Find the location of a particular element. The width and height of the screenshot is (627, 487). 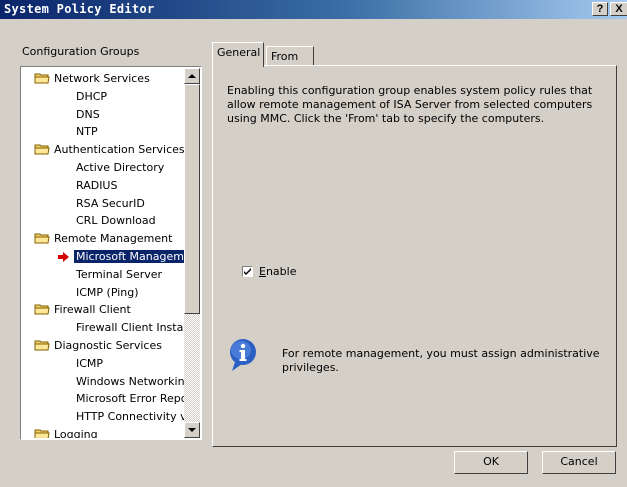

tree-item-label: RADIUS is located at coordinates (97, 185).